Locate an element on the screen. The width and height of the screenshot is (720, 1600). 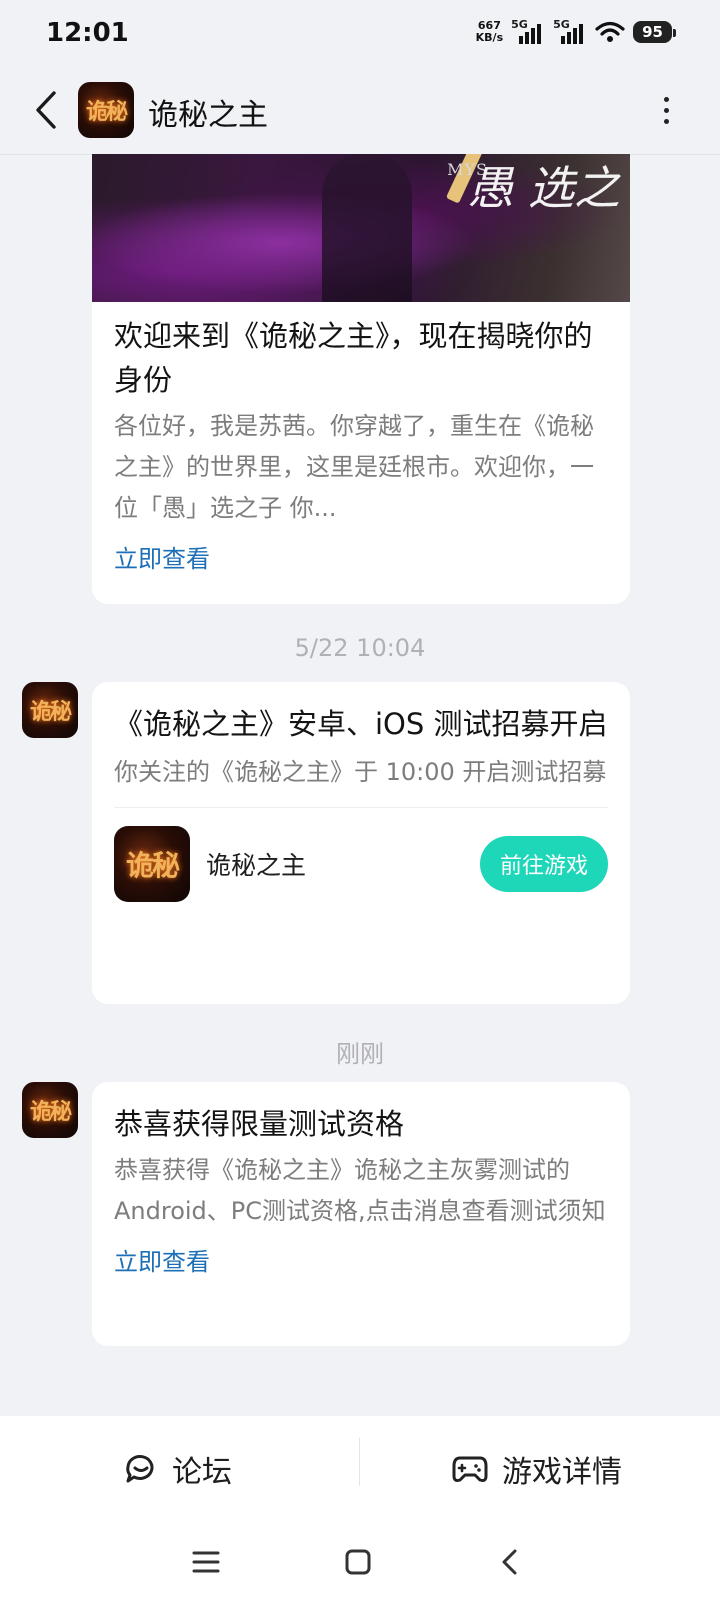
network-speed-unit: KB/s is located at coordinates (489, 37).